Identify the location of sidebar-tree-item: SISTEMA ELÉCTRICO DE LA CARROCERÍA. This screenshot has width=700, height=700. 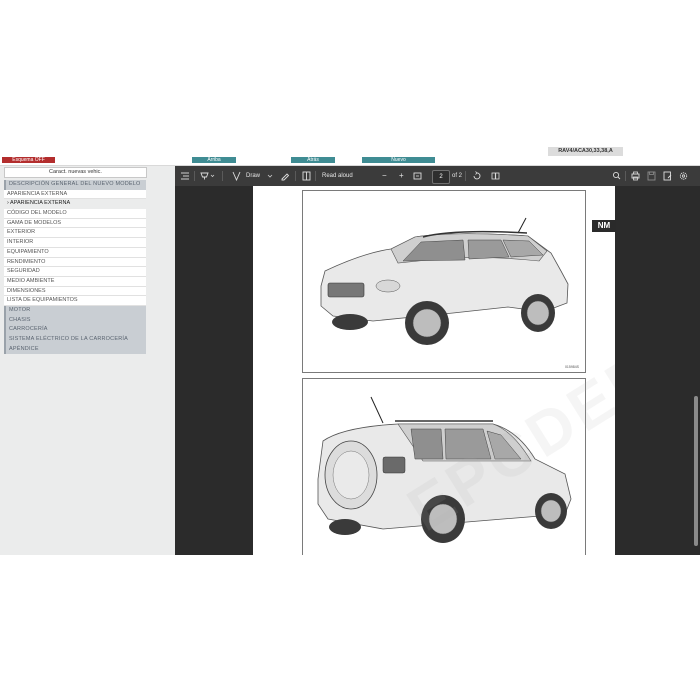
(75, 340).